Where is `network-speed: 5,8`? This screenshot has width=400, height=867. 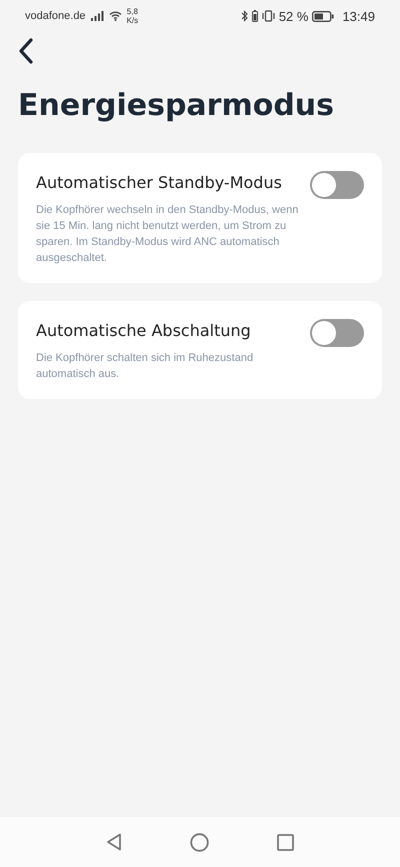 network-speed: 5,8 is located at coordinates (132, 11).